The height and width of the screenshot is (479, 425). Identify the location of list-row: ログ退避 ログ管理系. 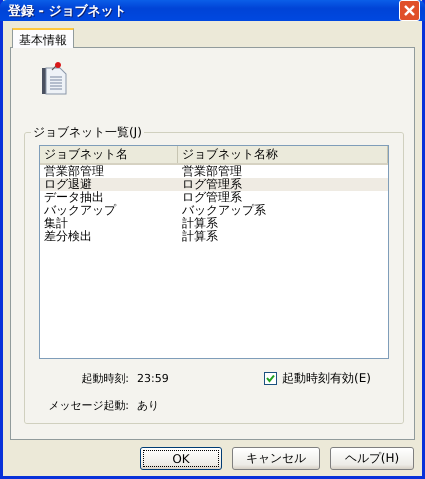
(214, 184).